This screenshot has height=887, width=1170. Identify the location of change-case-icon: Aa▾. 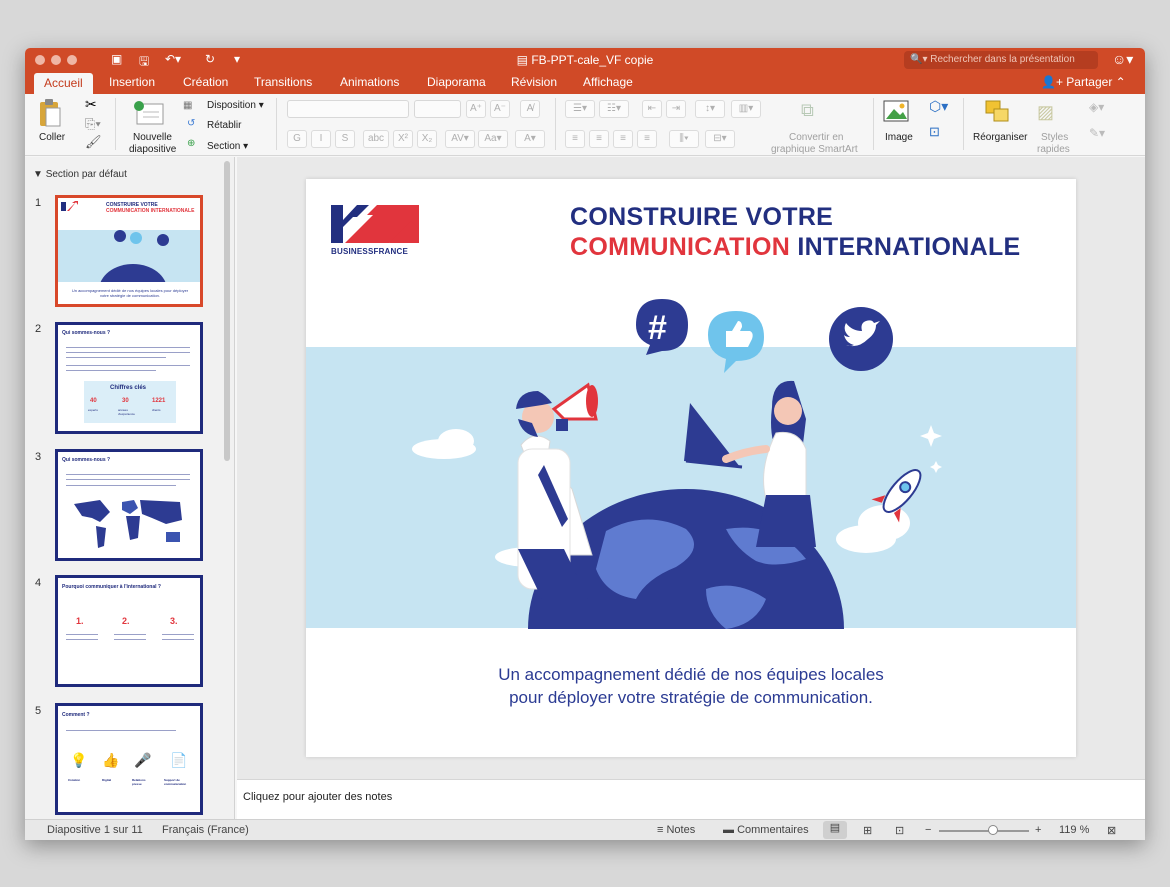
(493, 139).